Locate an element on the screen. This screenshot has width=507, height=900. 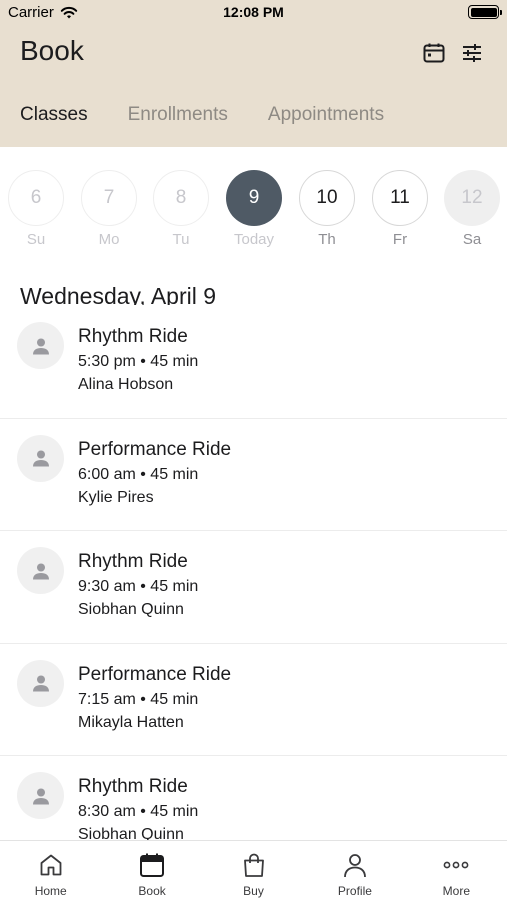
day-monday: 7 Mo is located at coordinates (109, 209).